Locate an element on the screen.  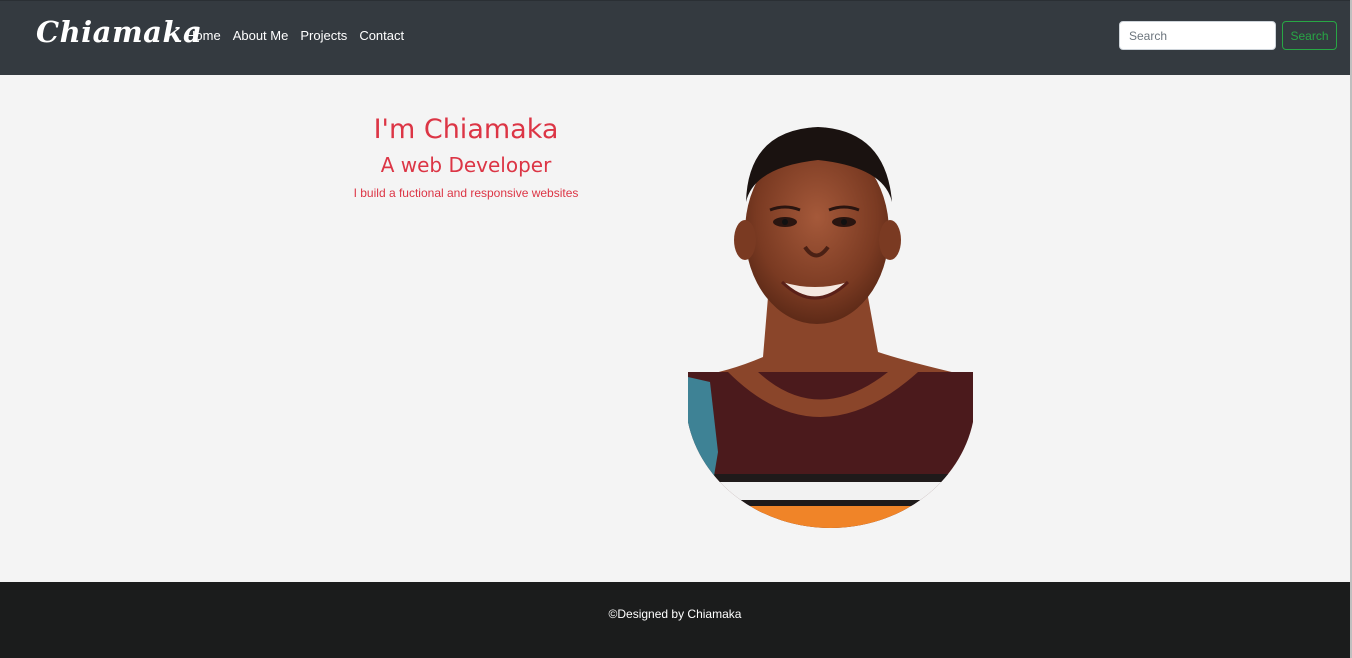
nav-link-projects: Projects is located at coordinates (323, 35).